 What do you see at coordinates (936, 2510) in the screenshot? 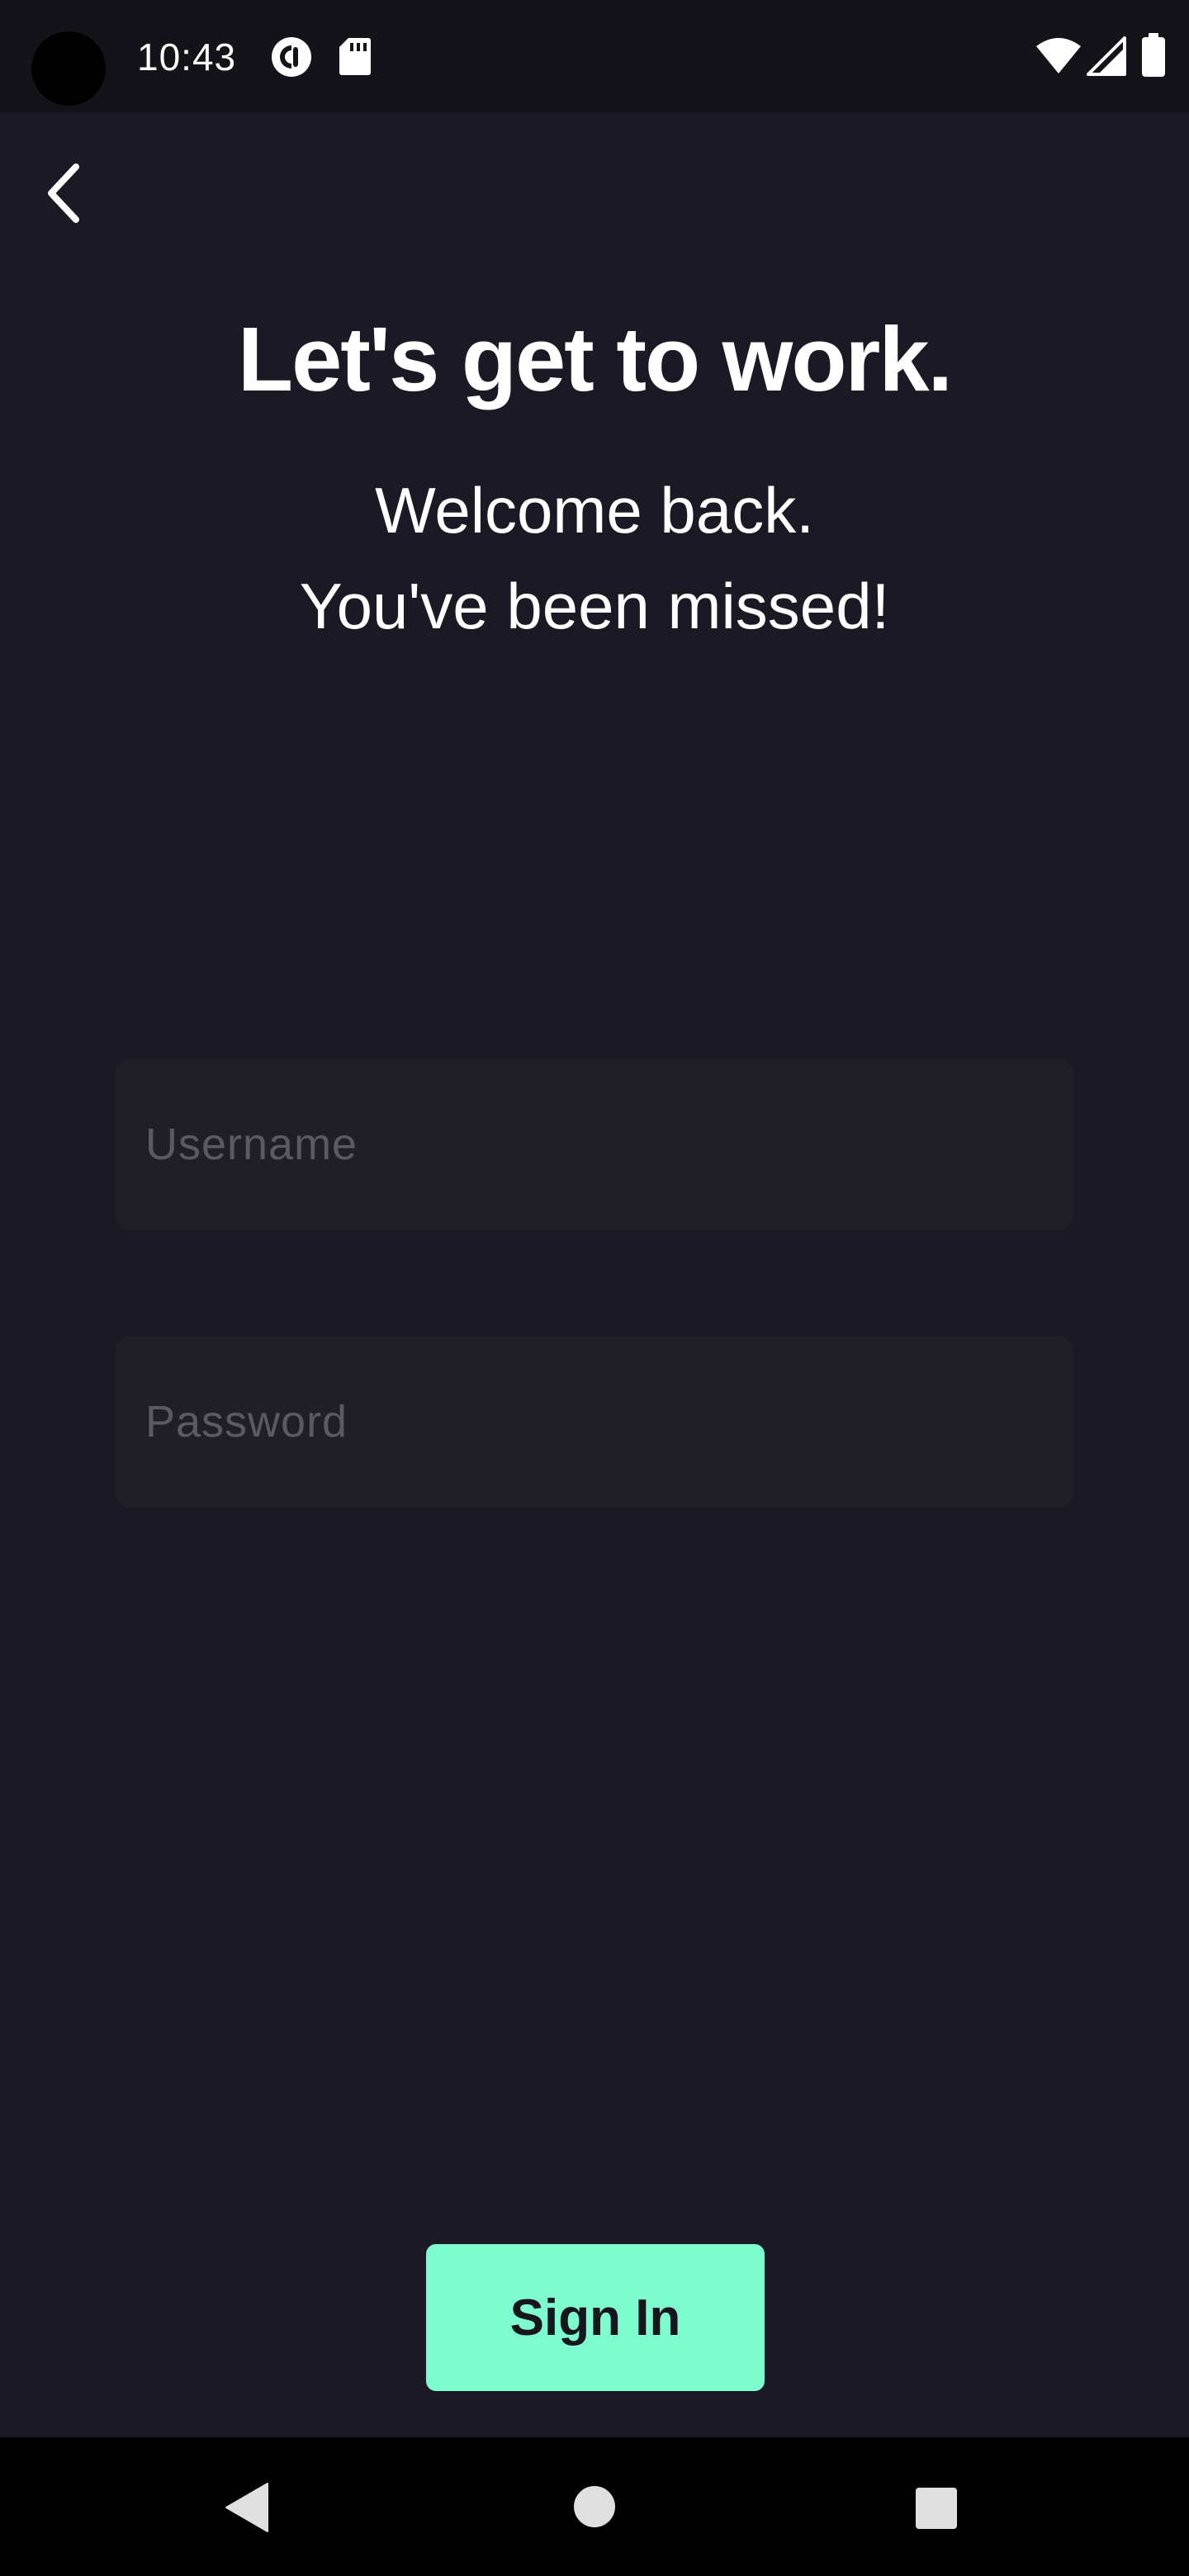
I see `nav-recents-icon` at bounding box center [936, 2510].